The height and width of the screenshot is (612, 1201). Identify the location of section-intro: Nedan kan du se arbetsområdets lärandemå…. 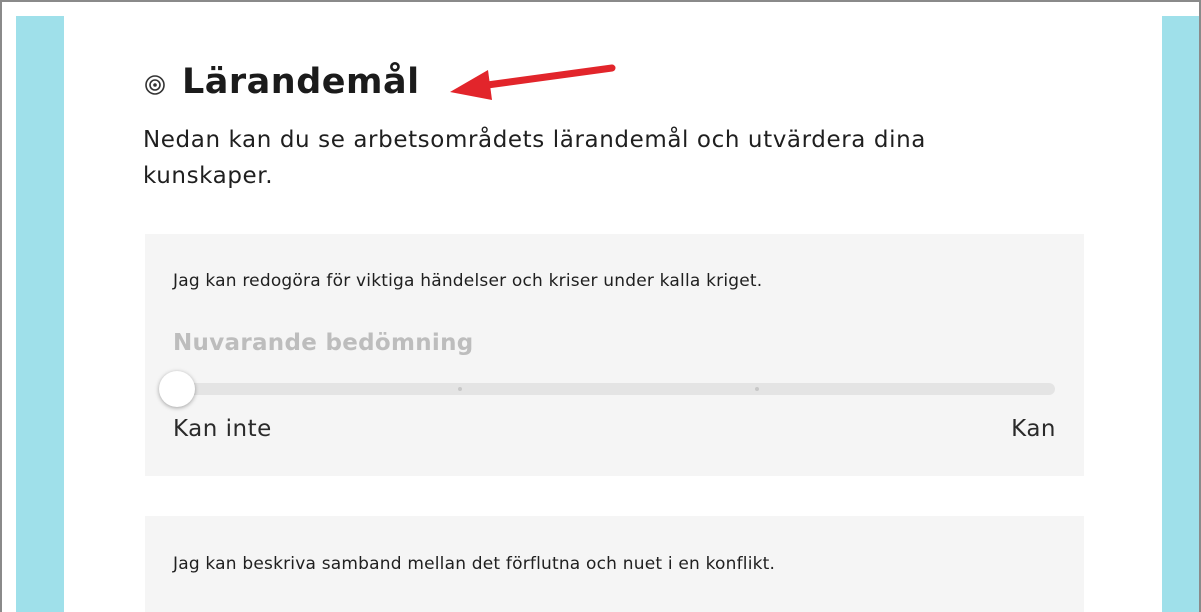
(534, 158).